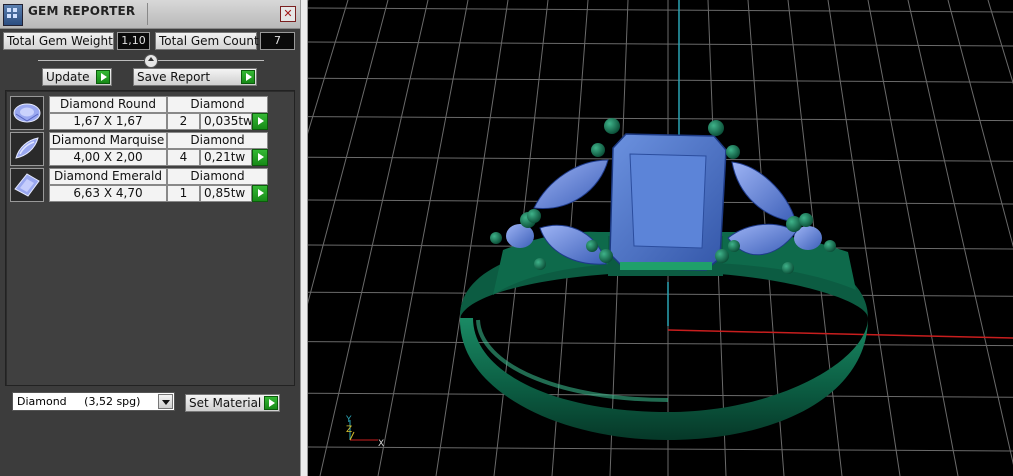 The width and height of the screenshot is (1013, 476). I want to click on chevron-down-icon, so click(165, 401).